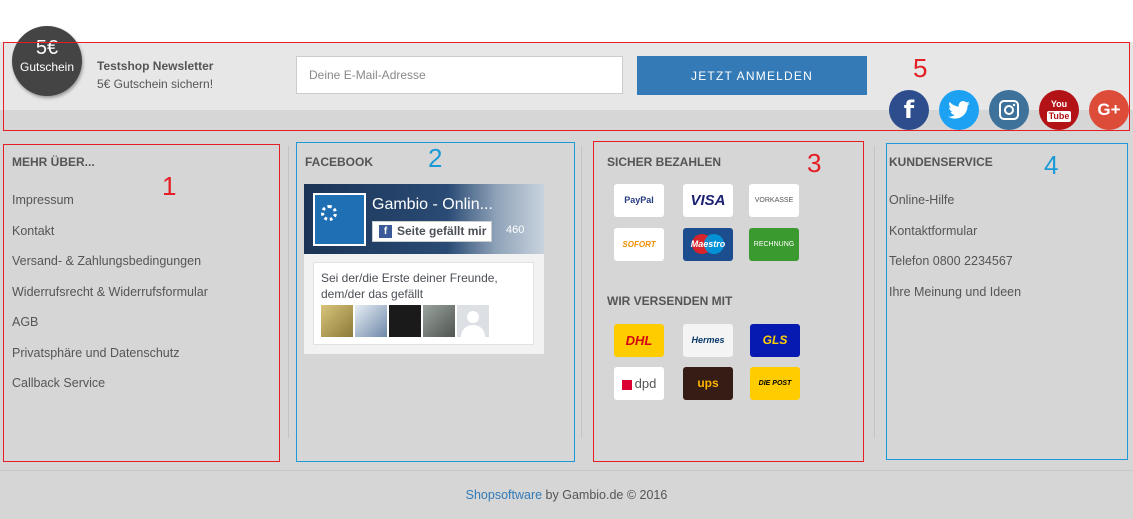  Describe the element at coordinates (504, 495) in the screenshot. I see `shopsoftware-link: Shopsoftware` at that location.